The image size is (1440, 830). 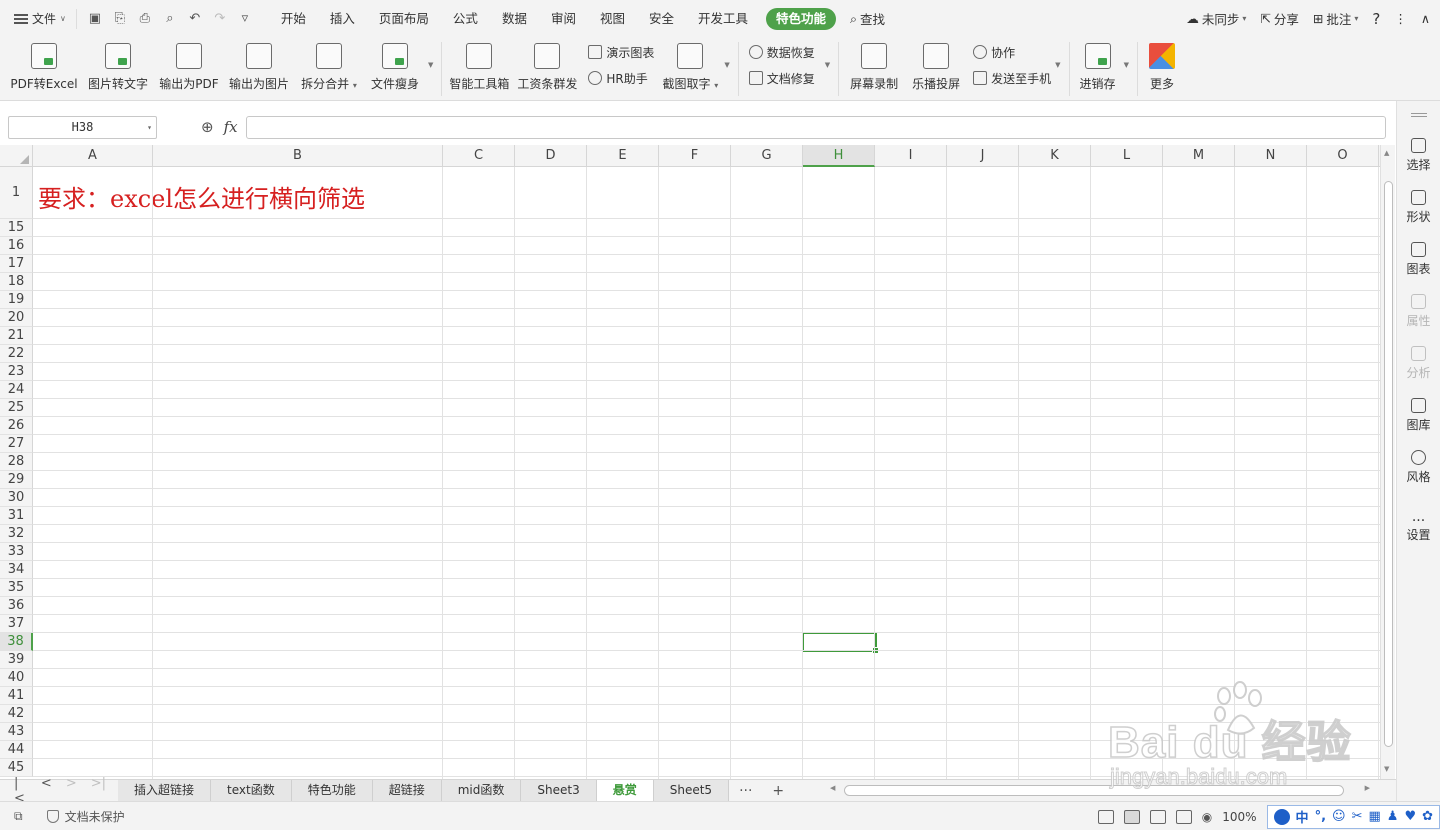 I want to click on tools-icon: ✂, so click(x=1357, y=816).